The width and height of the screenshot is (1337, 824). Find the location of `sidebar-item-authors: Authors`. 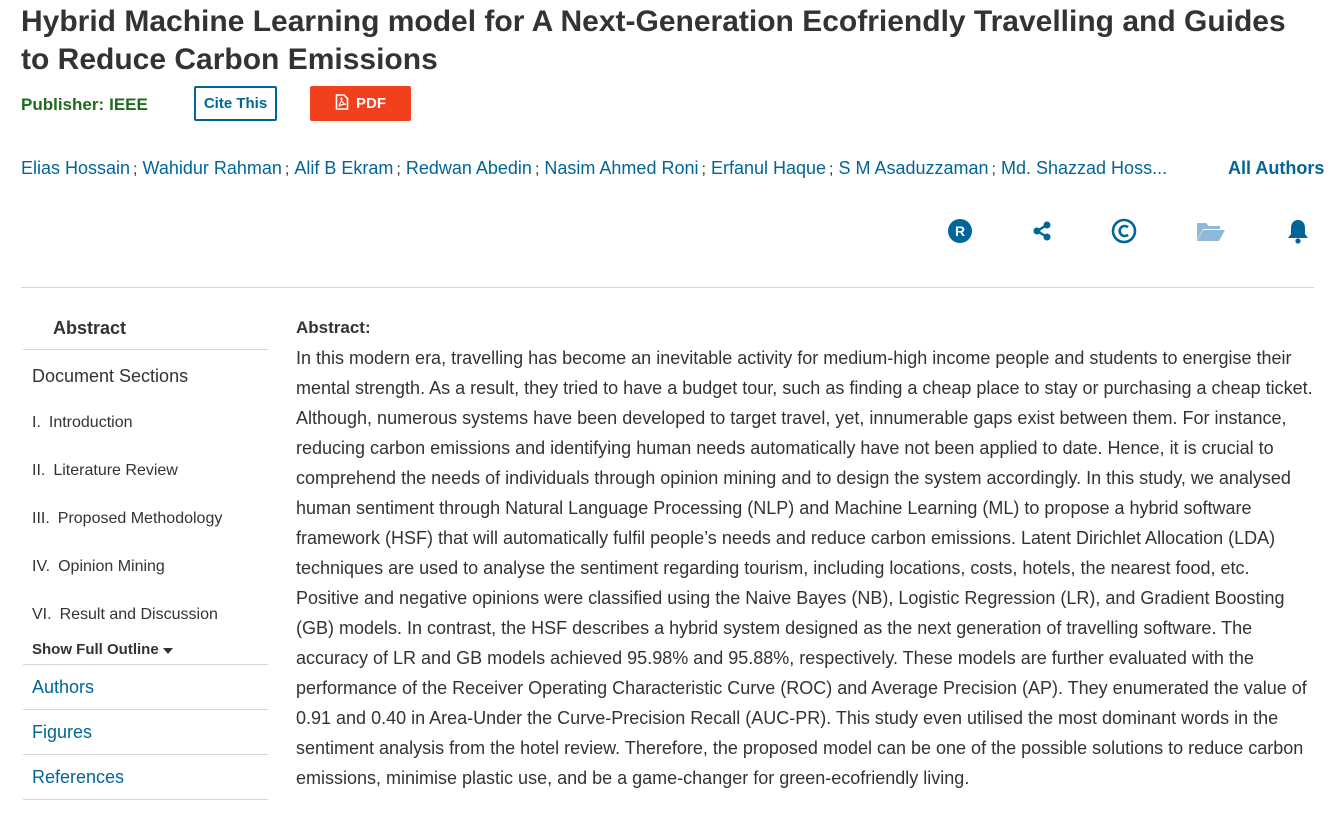

sidebar-item-authors: Authors is located at coordinates (145, 687).